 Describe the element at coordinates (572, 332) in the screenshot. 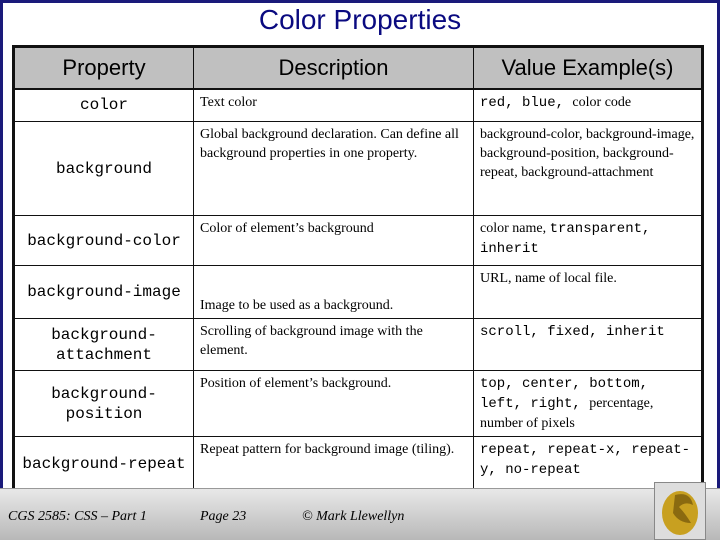

I see `value-text: scroll, fixed, inherit` at that location.